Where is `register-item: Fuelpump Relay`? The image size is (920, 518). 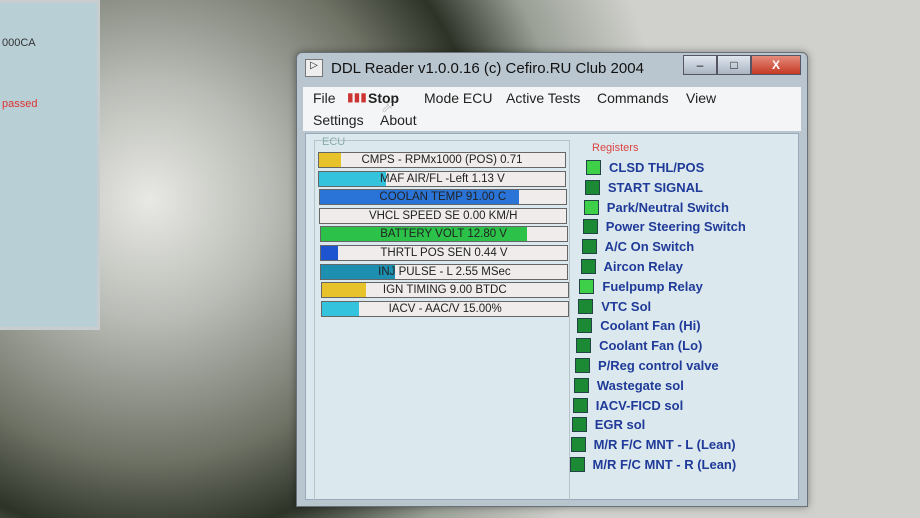
register-item: Fuelpump Relay is located at coordinates (641, 286).